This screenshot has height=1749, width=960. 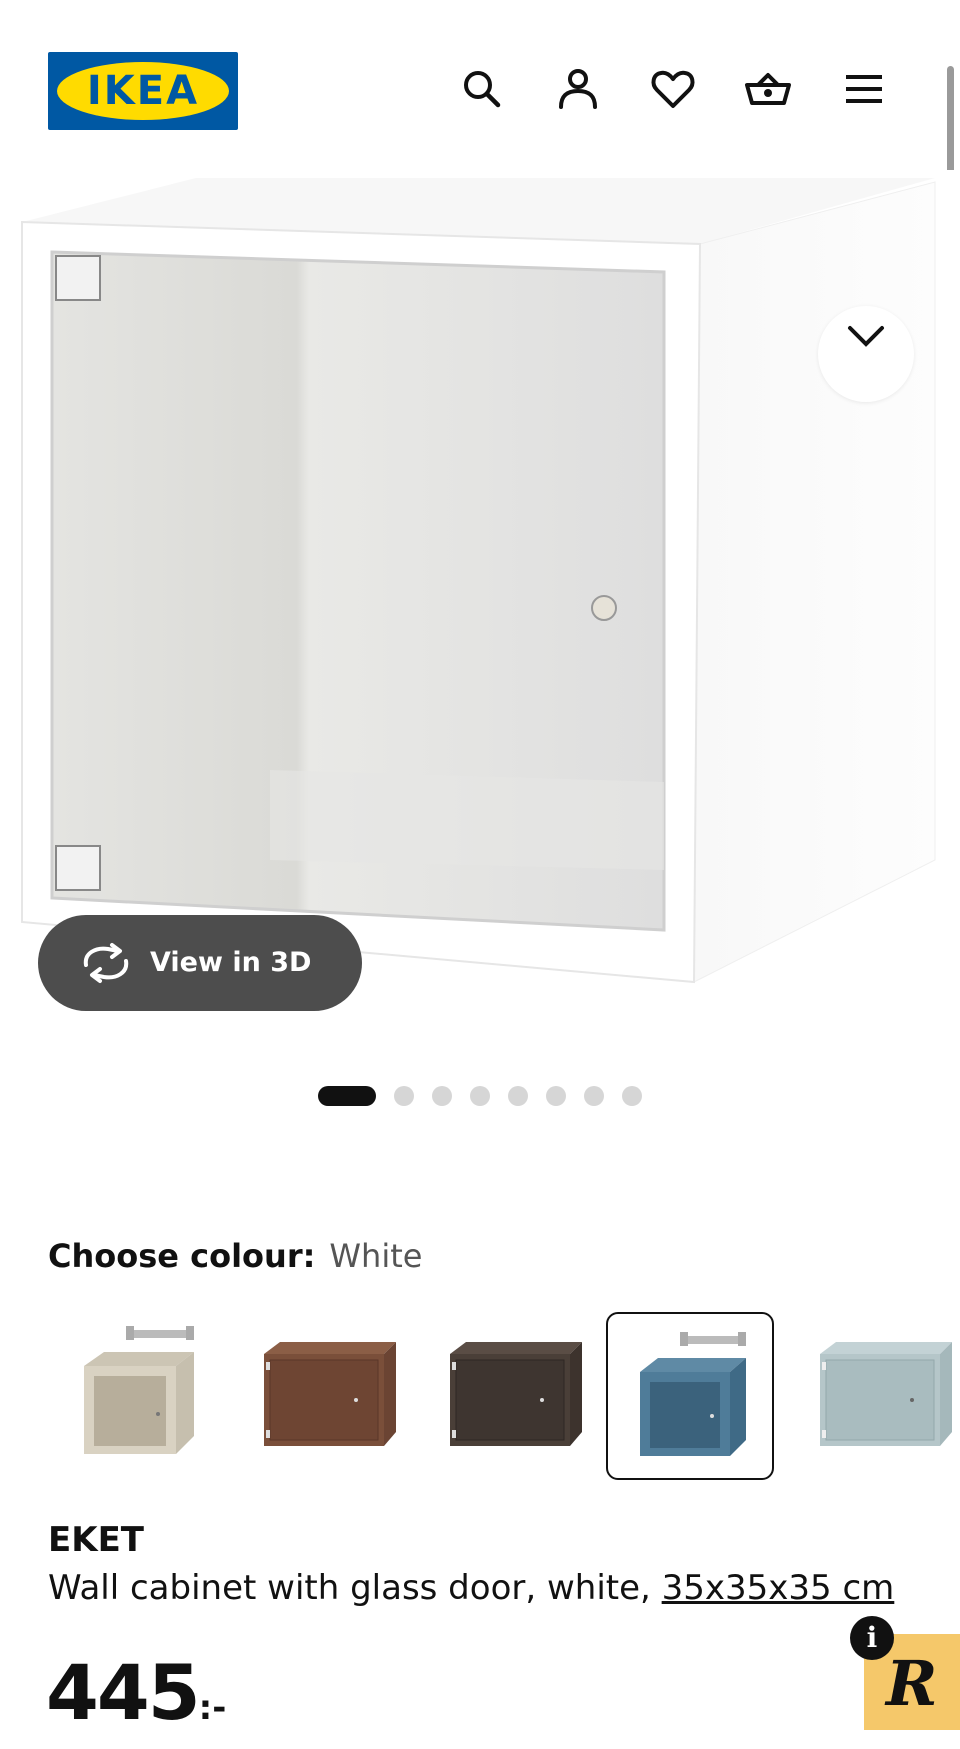 I want to click on colour-swatch-blue, so click(x=690, y=1396).